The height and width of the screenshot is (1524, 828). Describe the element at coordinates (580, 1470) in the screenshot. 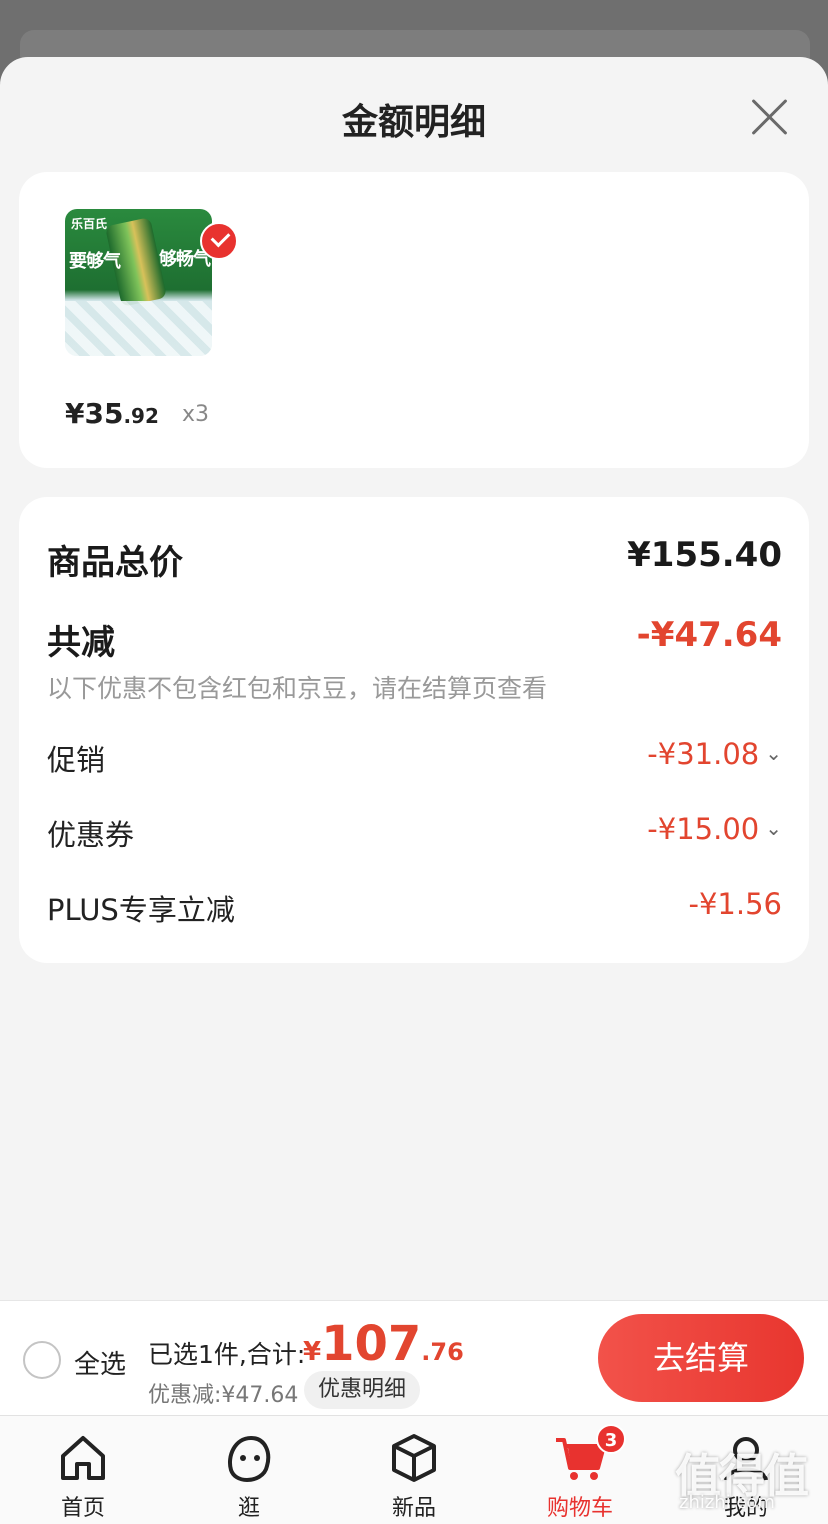

I see `tab-cart: 3 购物车` at that location.